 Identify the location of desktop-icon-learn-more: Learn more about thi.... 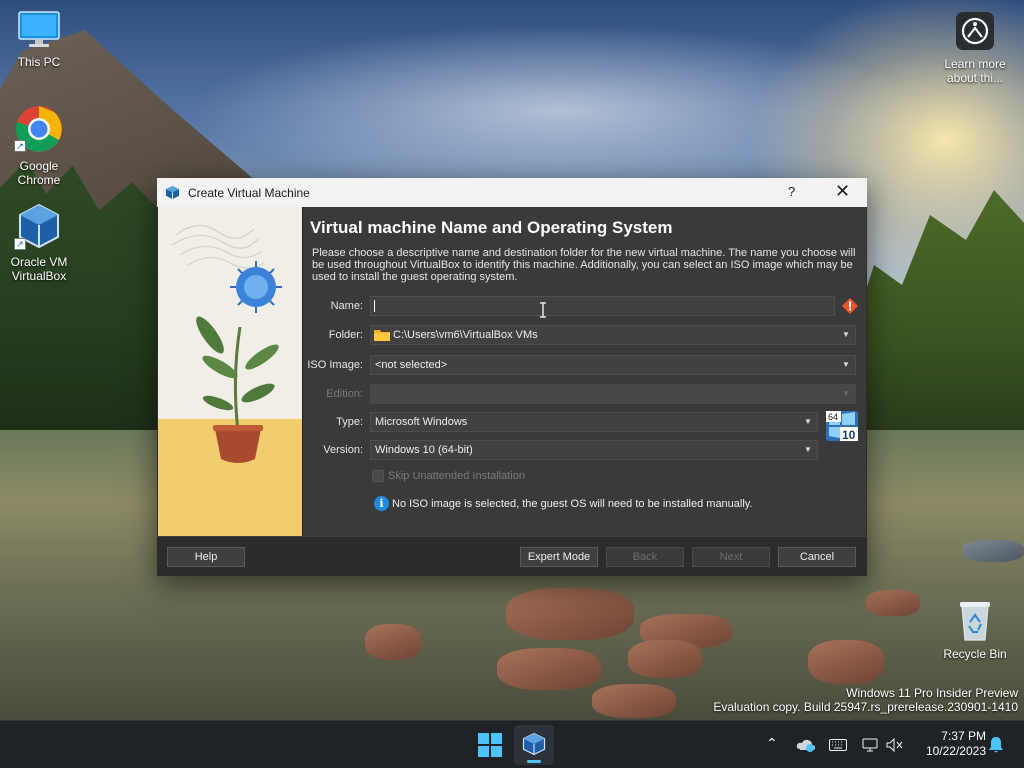
(975, 47).